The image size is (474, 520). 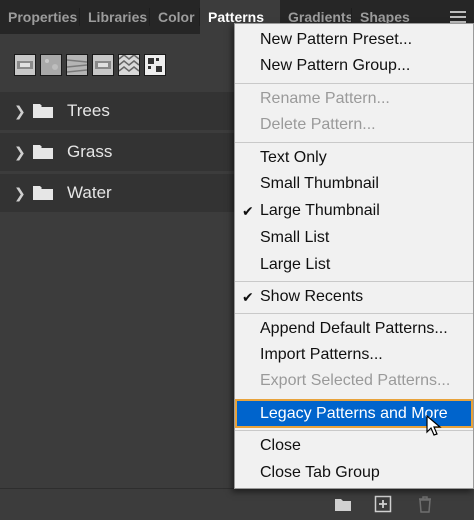 I want to click on menu-item-label: Small List, so click(x=295, y=237).